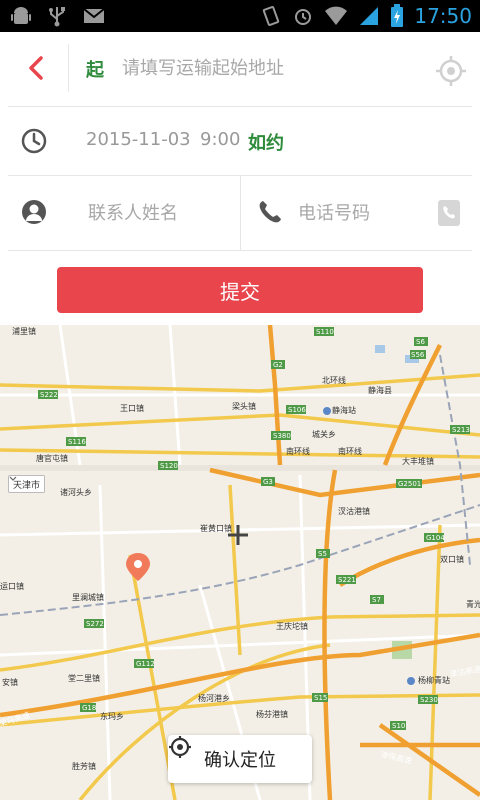  What do you see at coordinates (397, 15) in the screenshot?
I see `battery-charging-icon` at bounding box center [397, 15].